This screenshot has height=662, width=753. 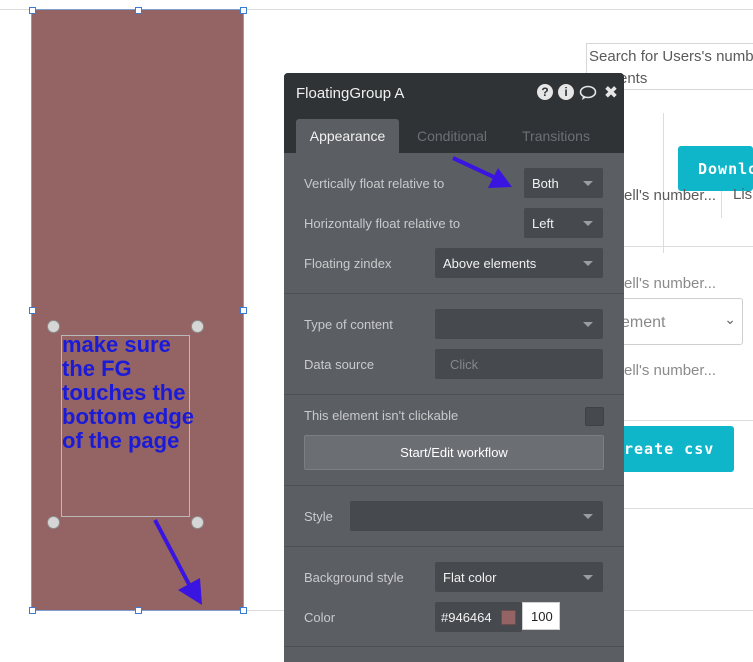 I want to click on tab-transitions: Transitions, so click(x=556, y=136).